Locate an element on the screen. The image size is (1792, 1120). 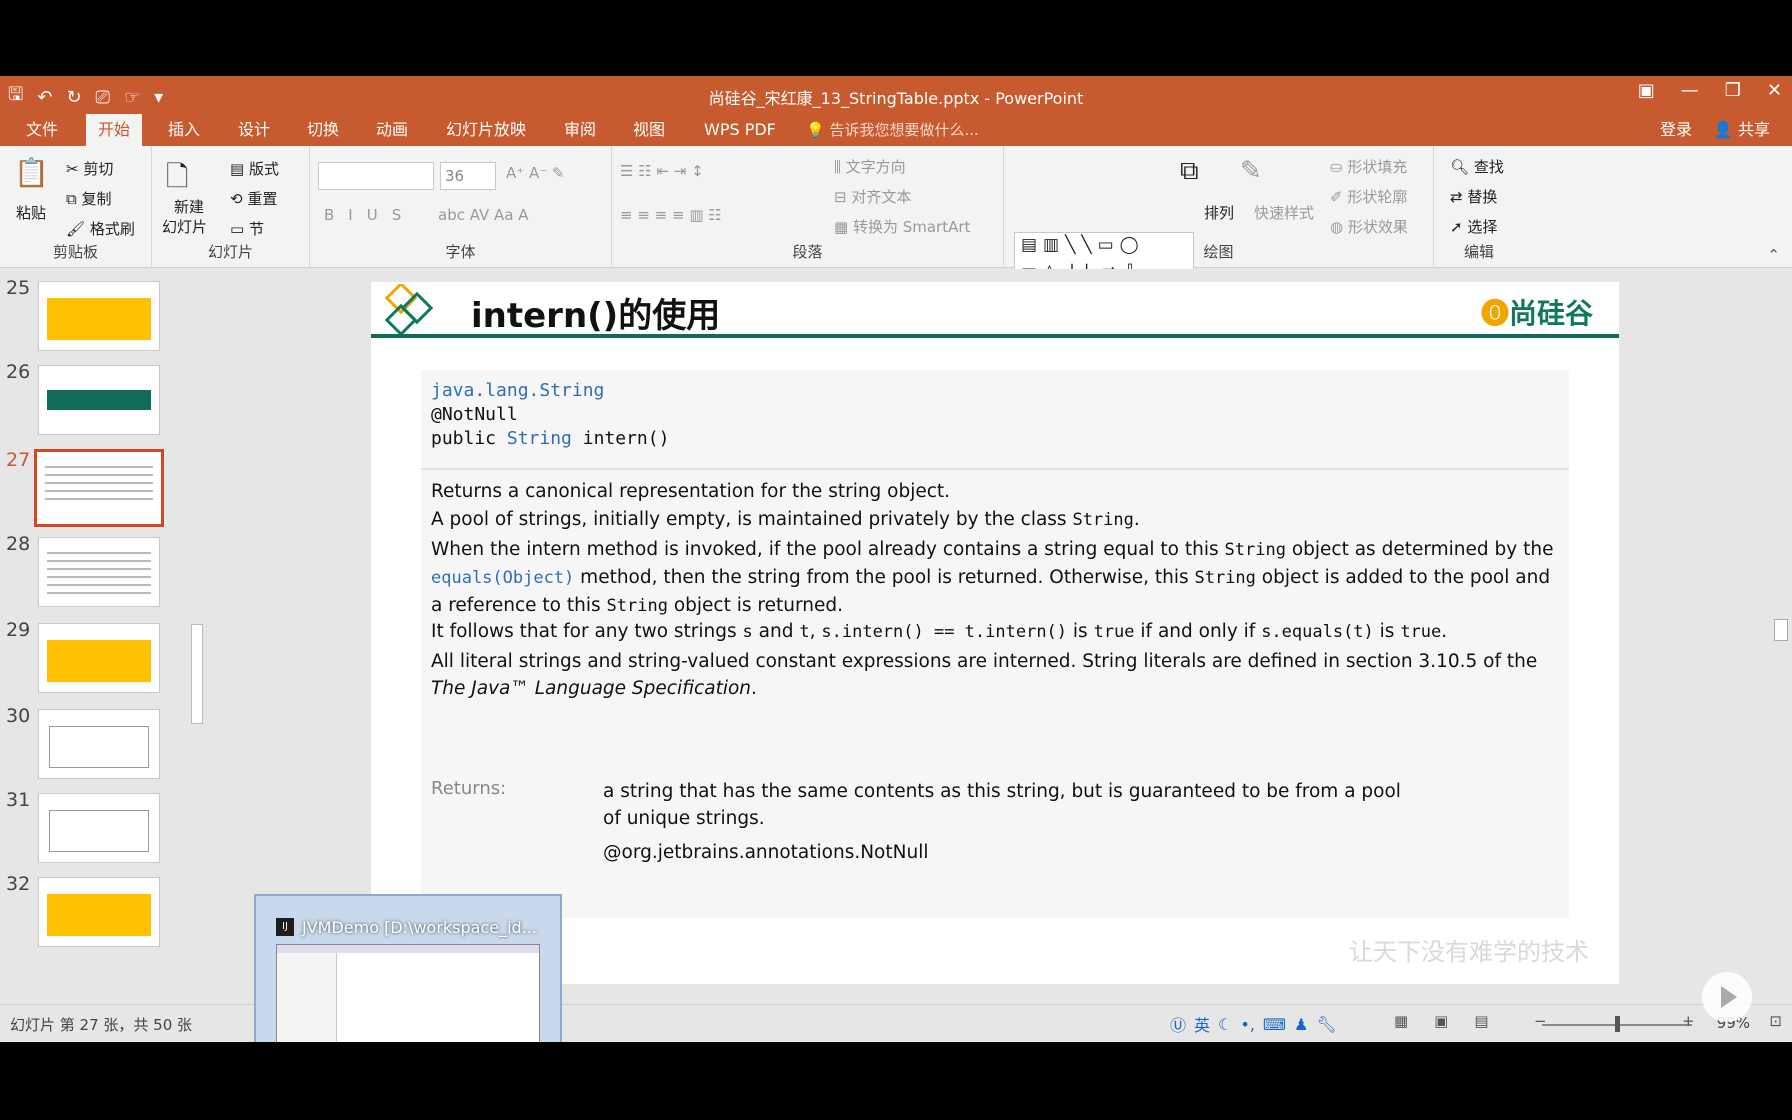
text-direction-button: ⫼ 文字方向 is located at coordinates (870, 166).